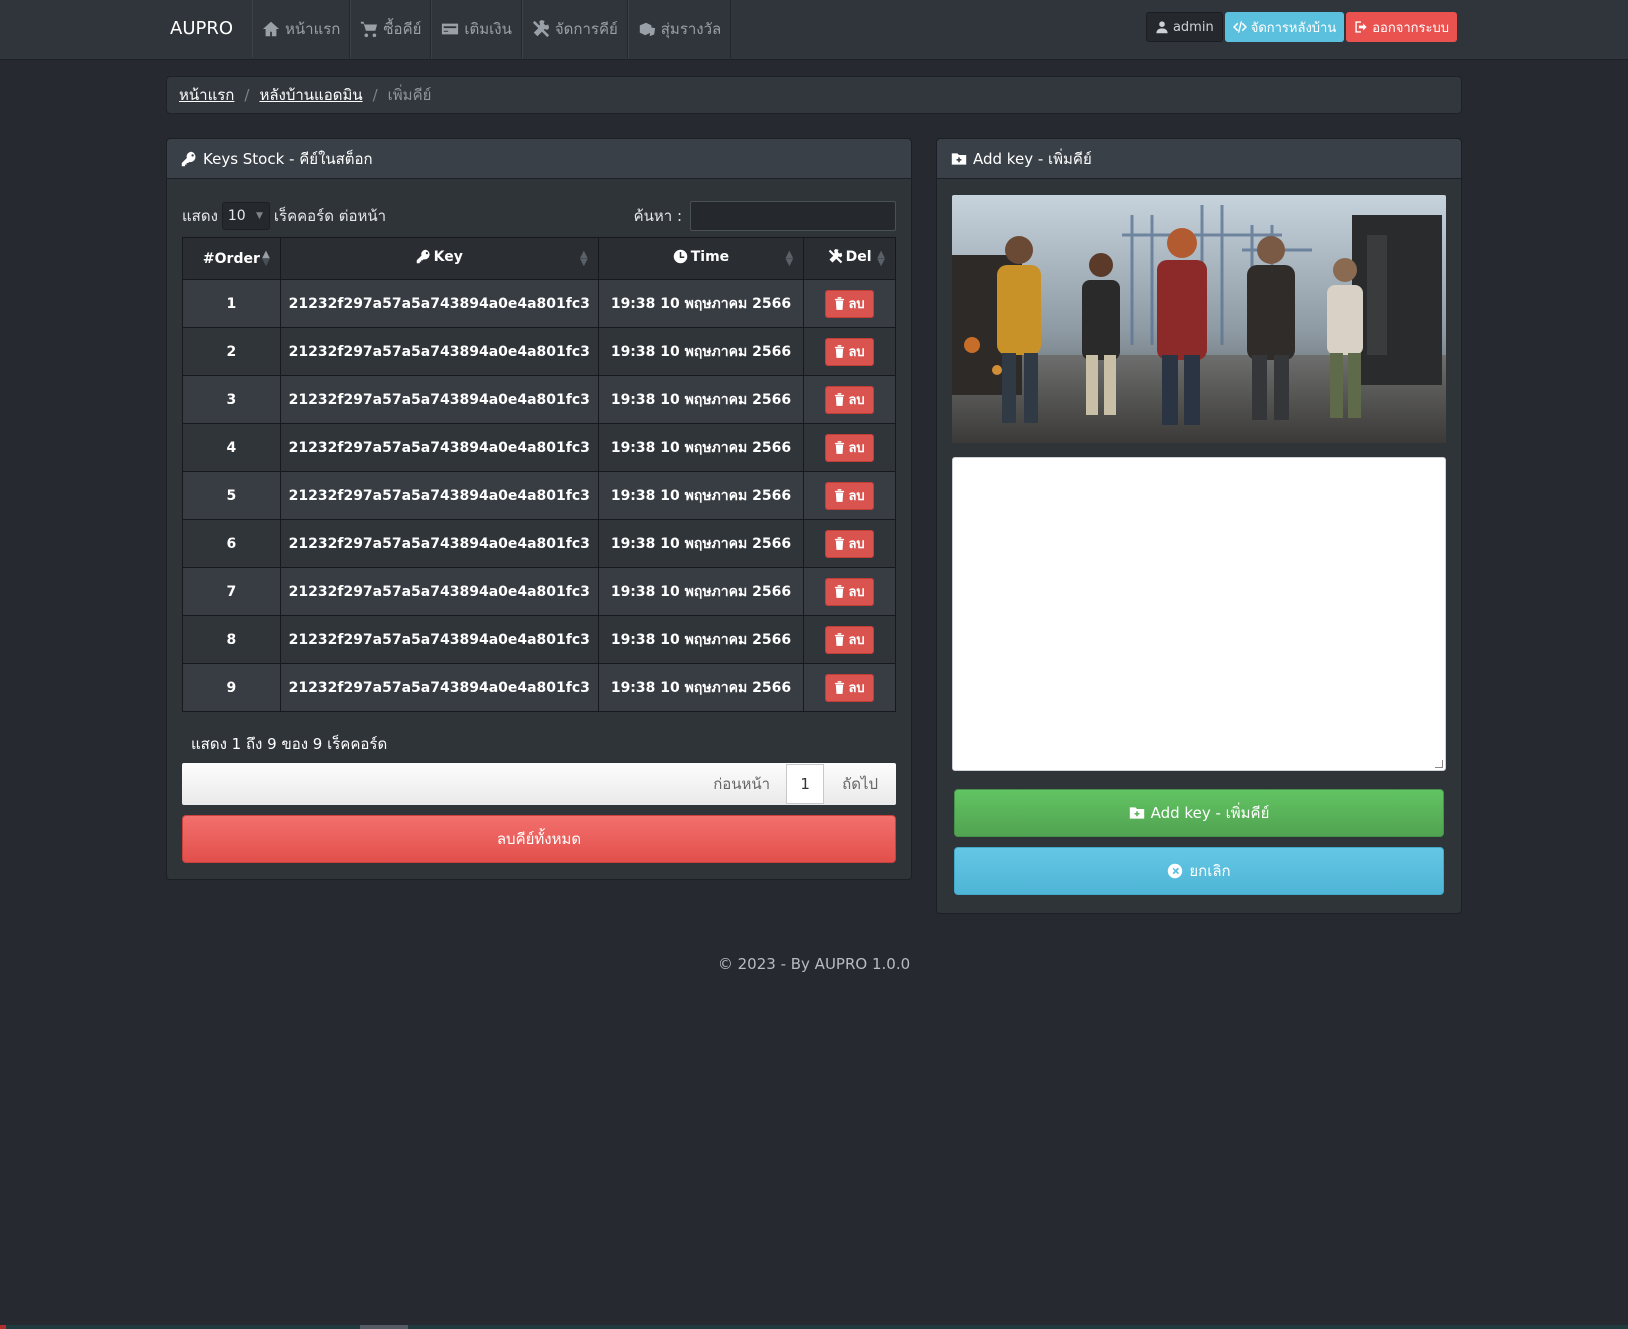 This screenshot has width=1628, height=1329. What do you see at coordinates (793, 216) in the screenshot?
I see `search-input` at bounding box center [793, 216].